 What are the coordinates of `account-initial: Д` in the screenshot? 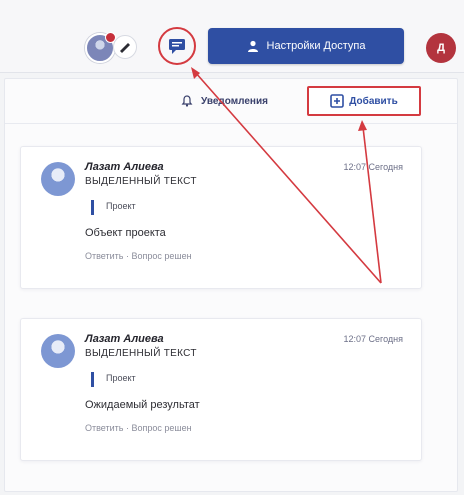 It's located at (441, 48).